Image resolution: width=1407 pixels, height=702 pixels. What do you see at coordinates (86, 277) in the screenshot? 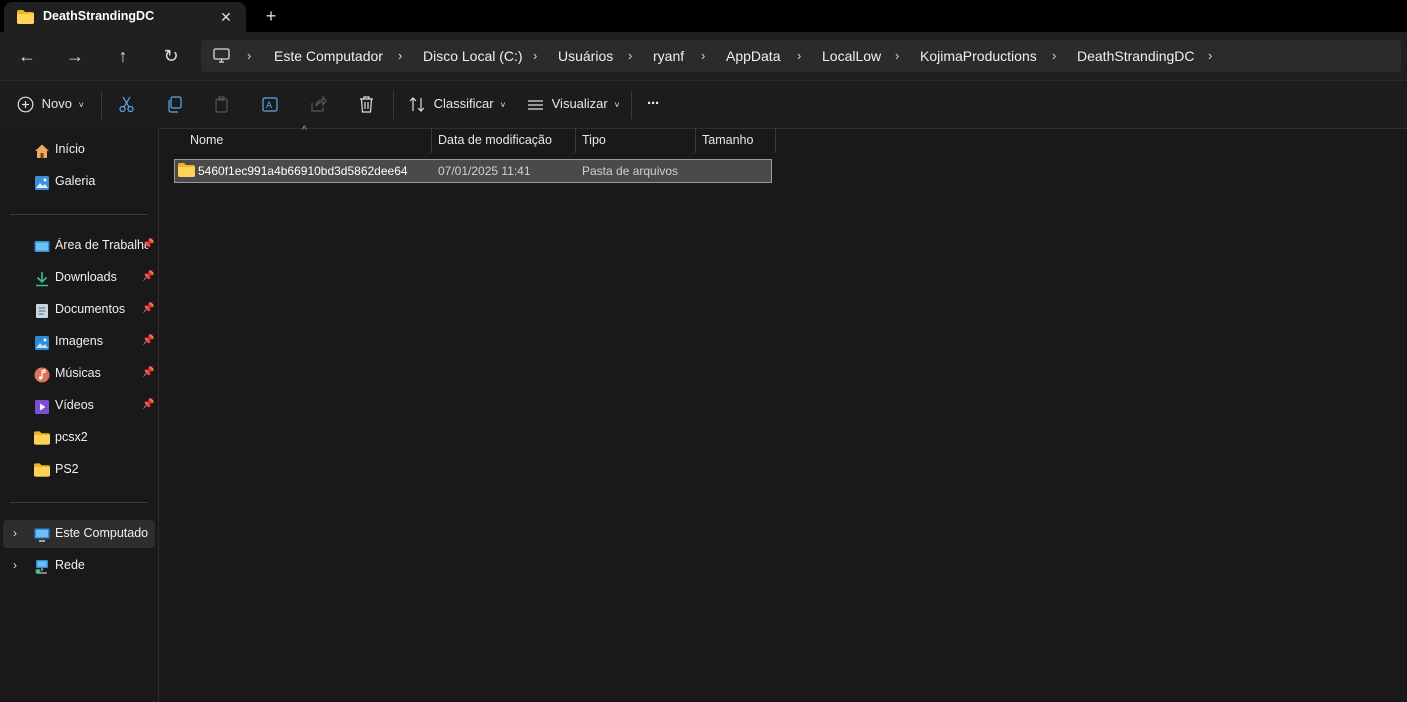
I see `sidebar-item-label: Downloads` at bounding box center [86, 277].